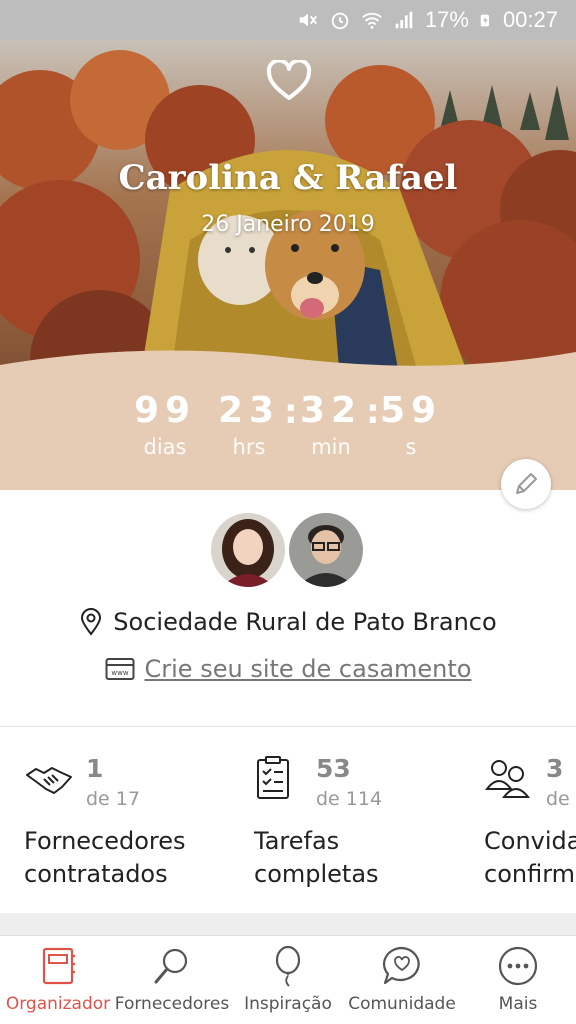  I want to click on nav-label-organizador: Organizador, so click(58, 1004).